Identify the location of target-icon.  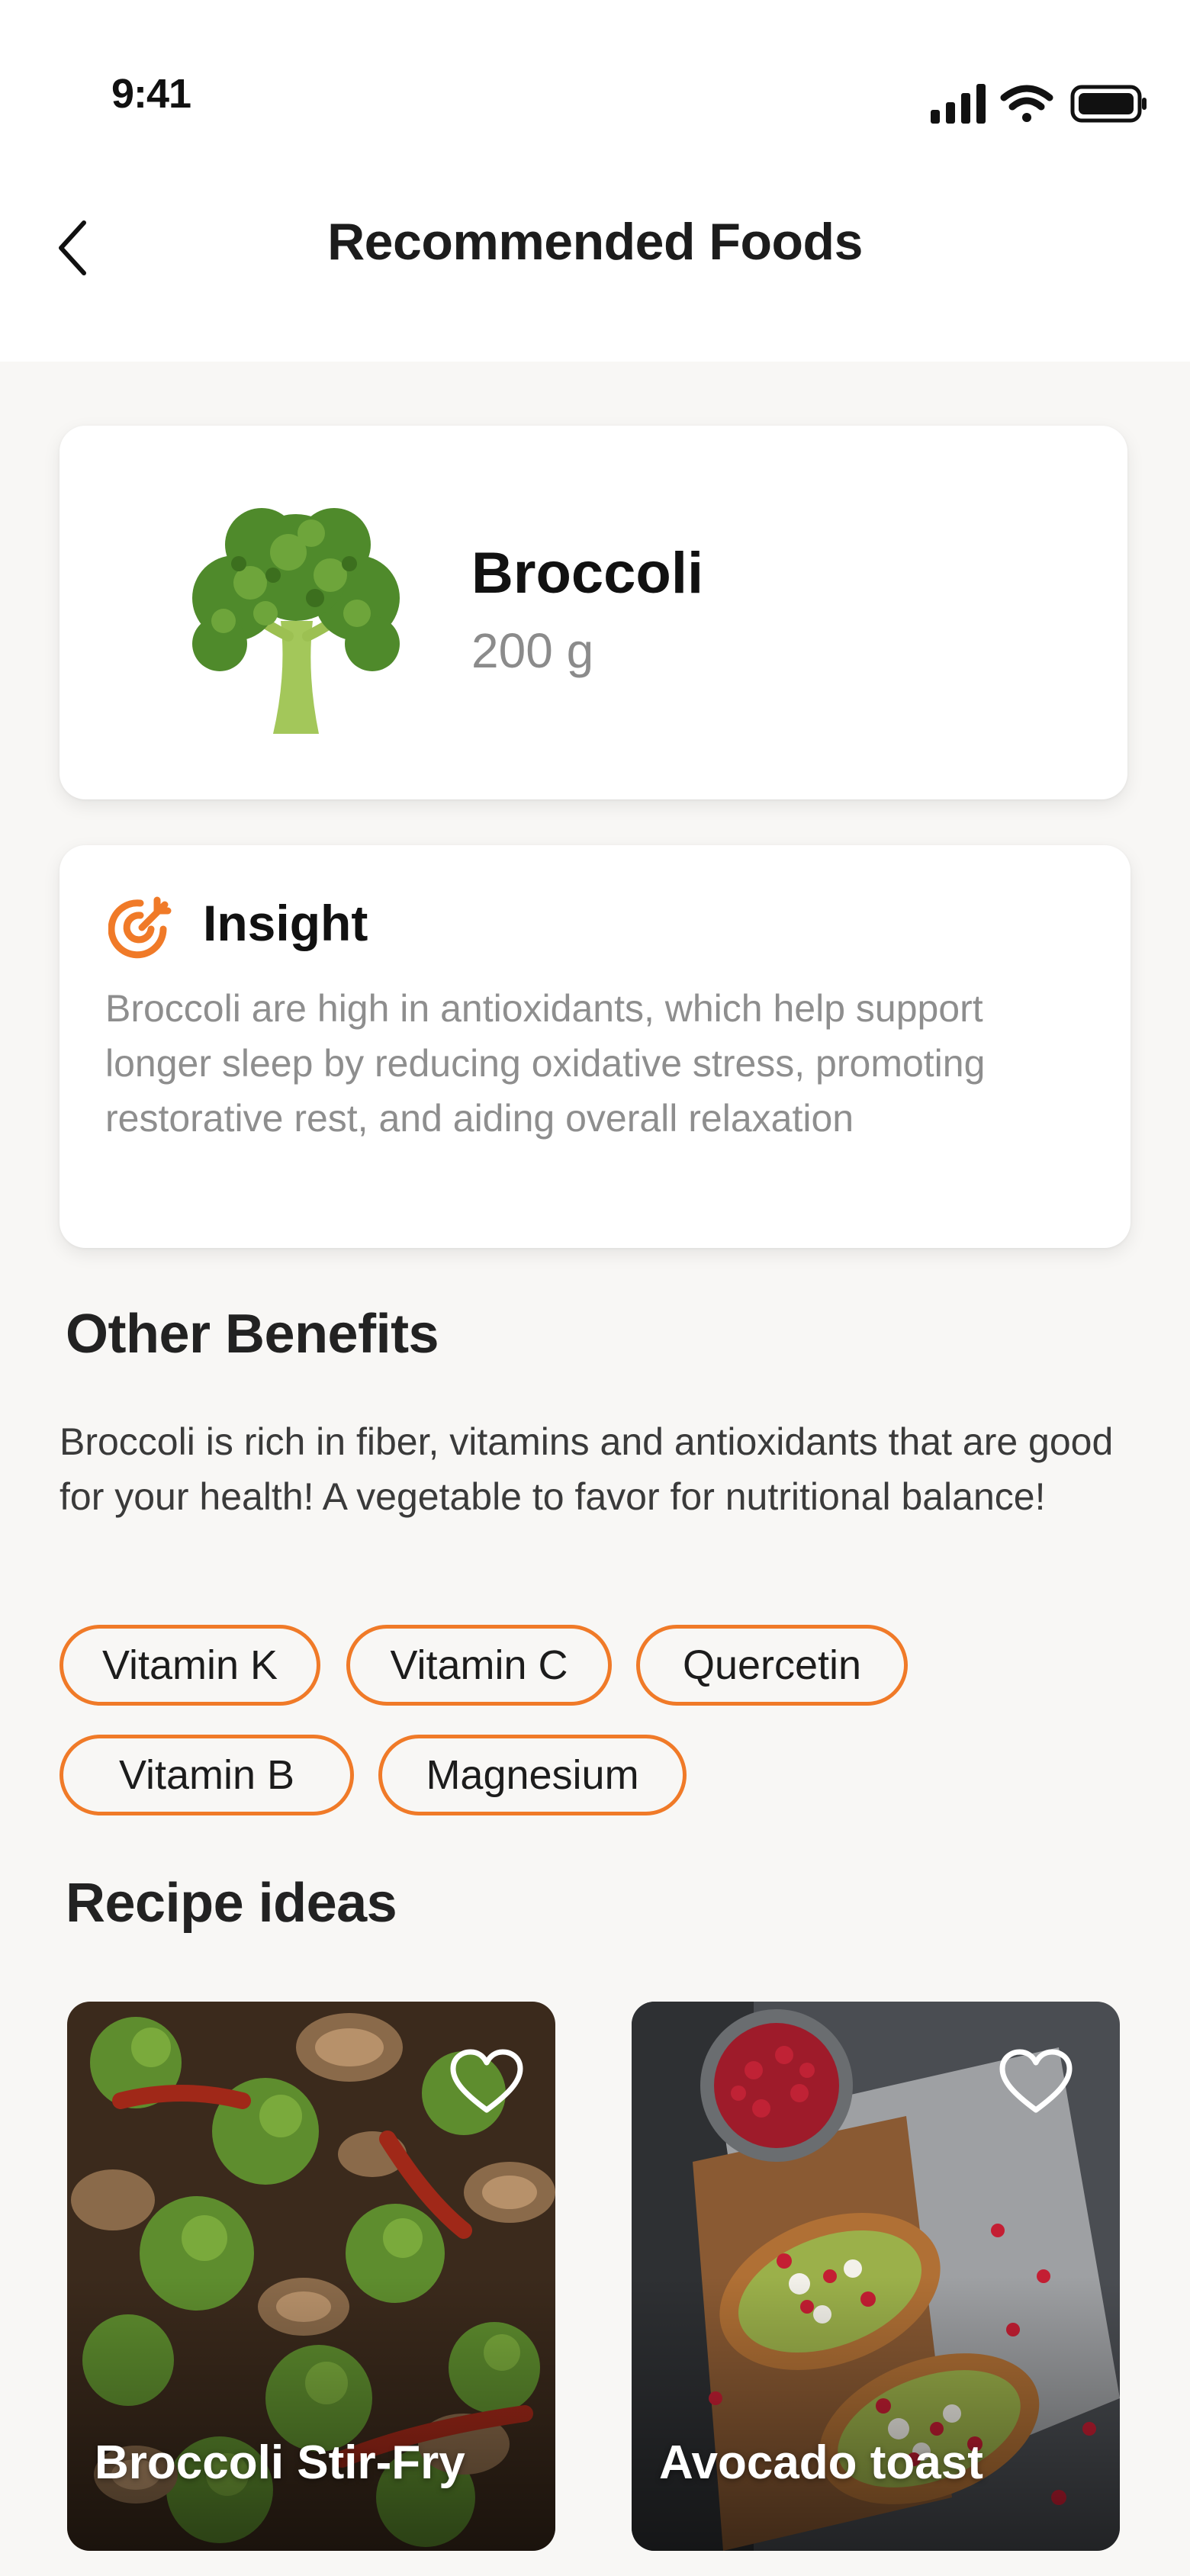
(140, 928).